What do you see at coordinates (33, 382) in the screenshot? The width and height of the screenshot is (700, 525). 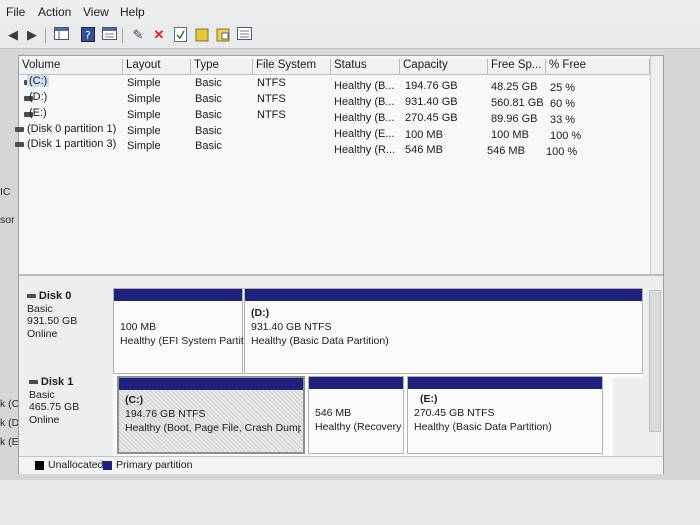 I see `disk-icon` at bounding box center [33, 382].